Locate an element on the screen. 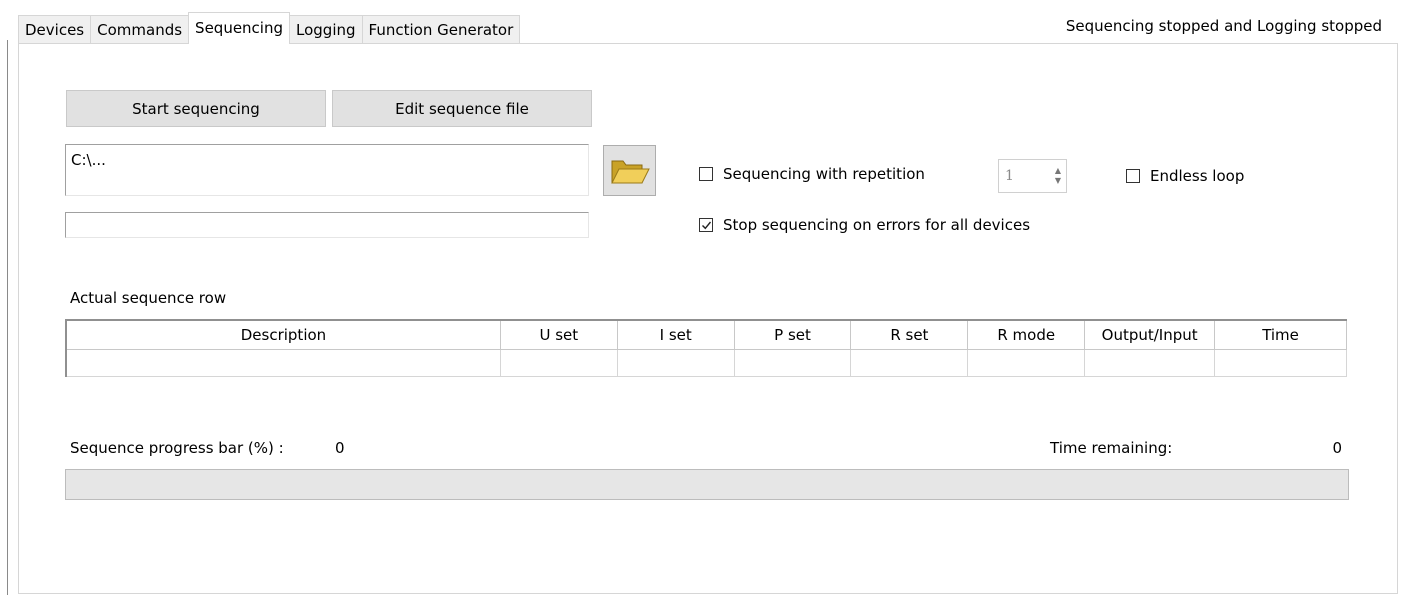 The height and width of the screenshot is (595, 1410). column-header-p-set: P set is located at coordinates (792, 334).